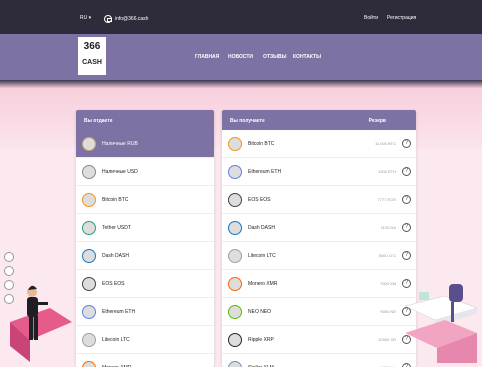 This screenshot has width=482, height=367. What do you see at coordinates (388, 311) in the screenshot?
I see `reserve-amount: 9000 NE` at bounding box center [388, 311].